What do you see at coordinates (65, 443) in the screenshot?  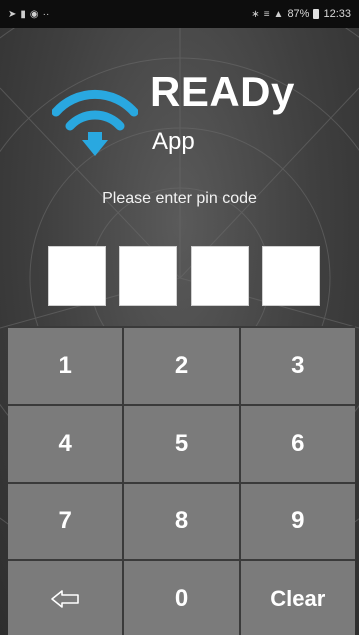 I see `key-4: 4` at bounding box center [65, 443].